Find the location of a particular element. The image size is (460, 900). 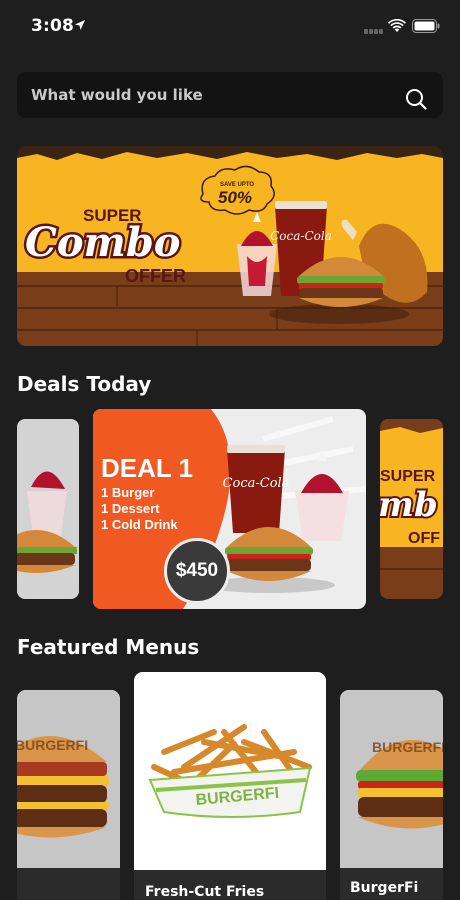

hero-save-value: 50% is located at coordinates (235, 197).